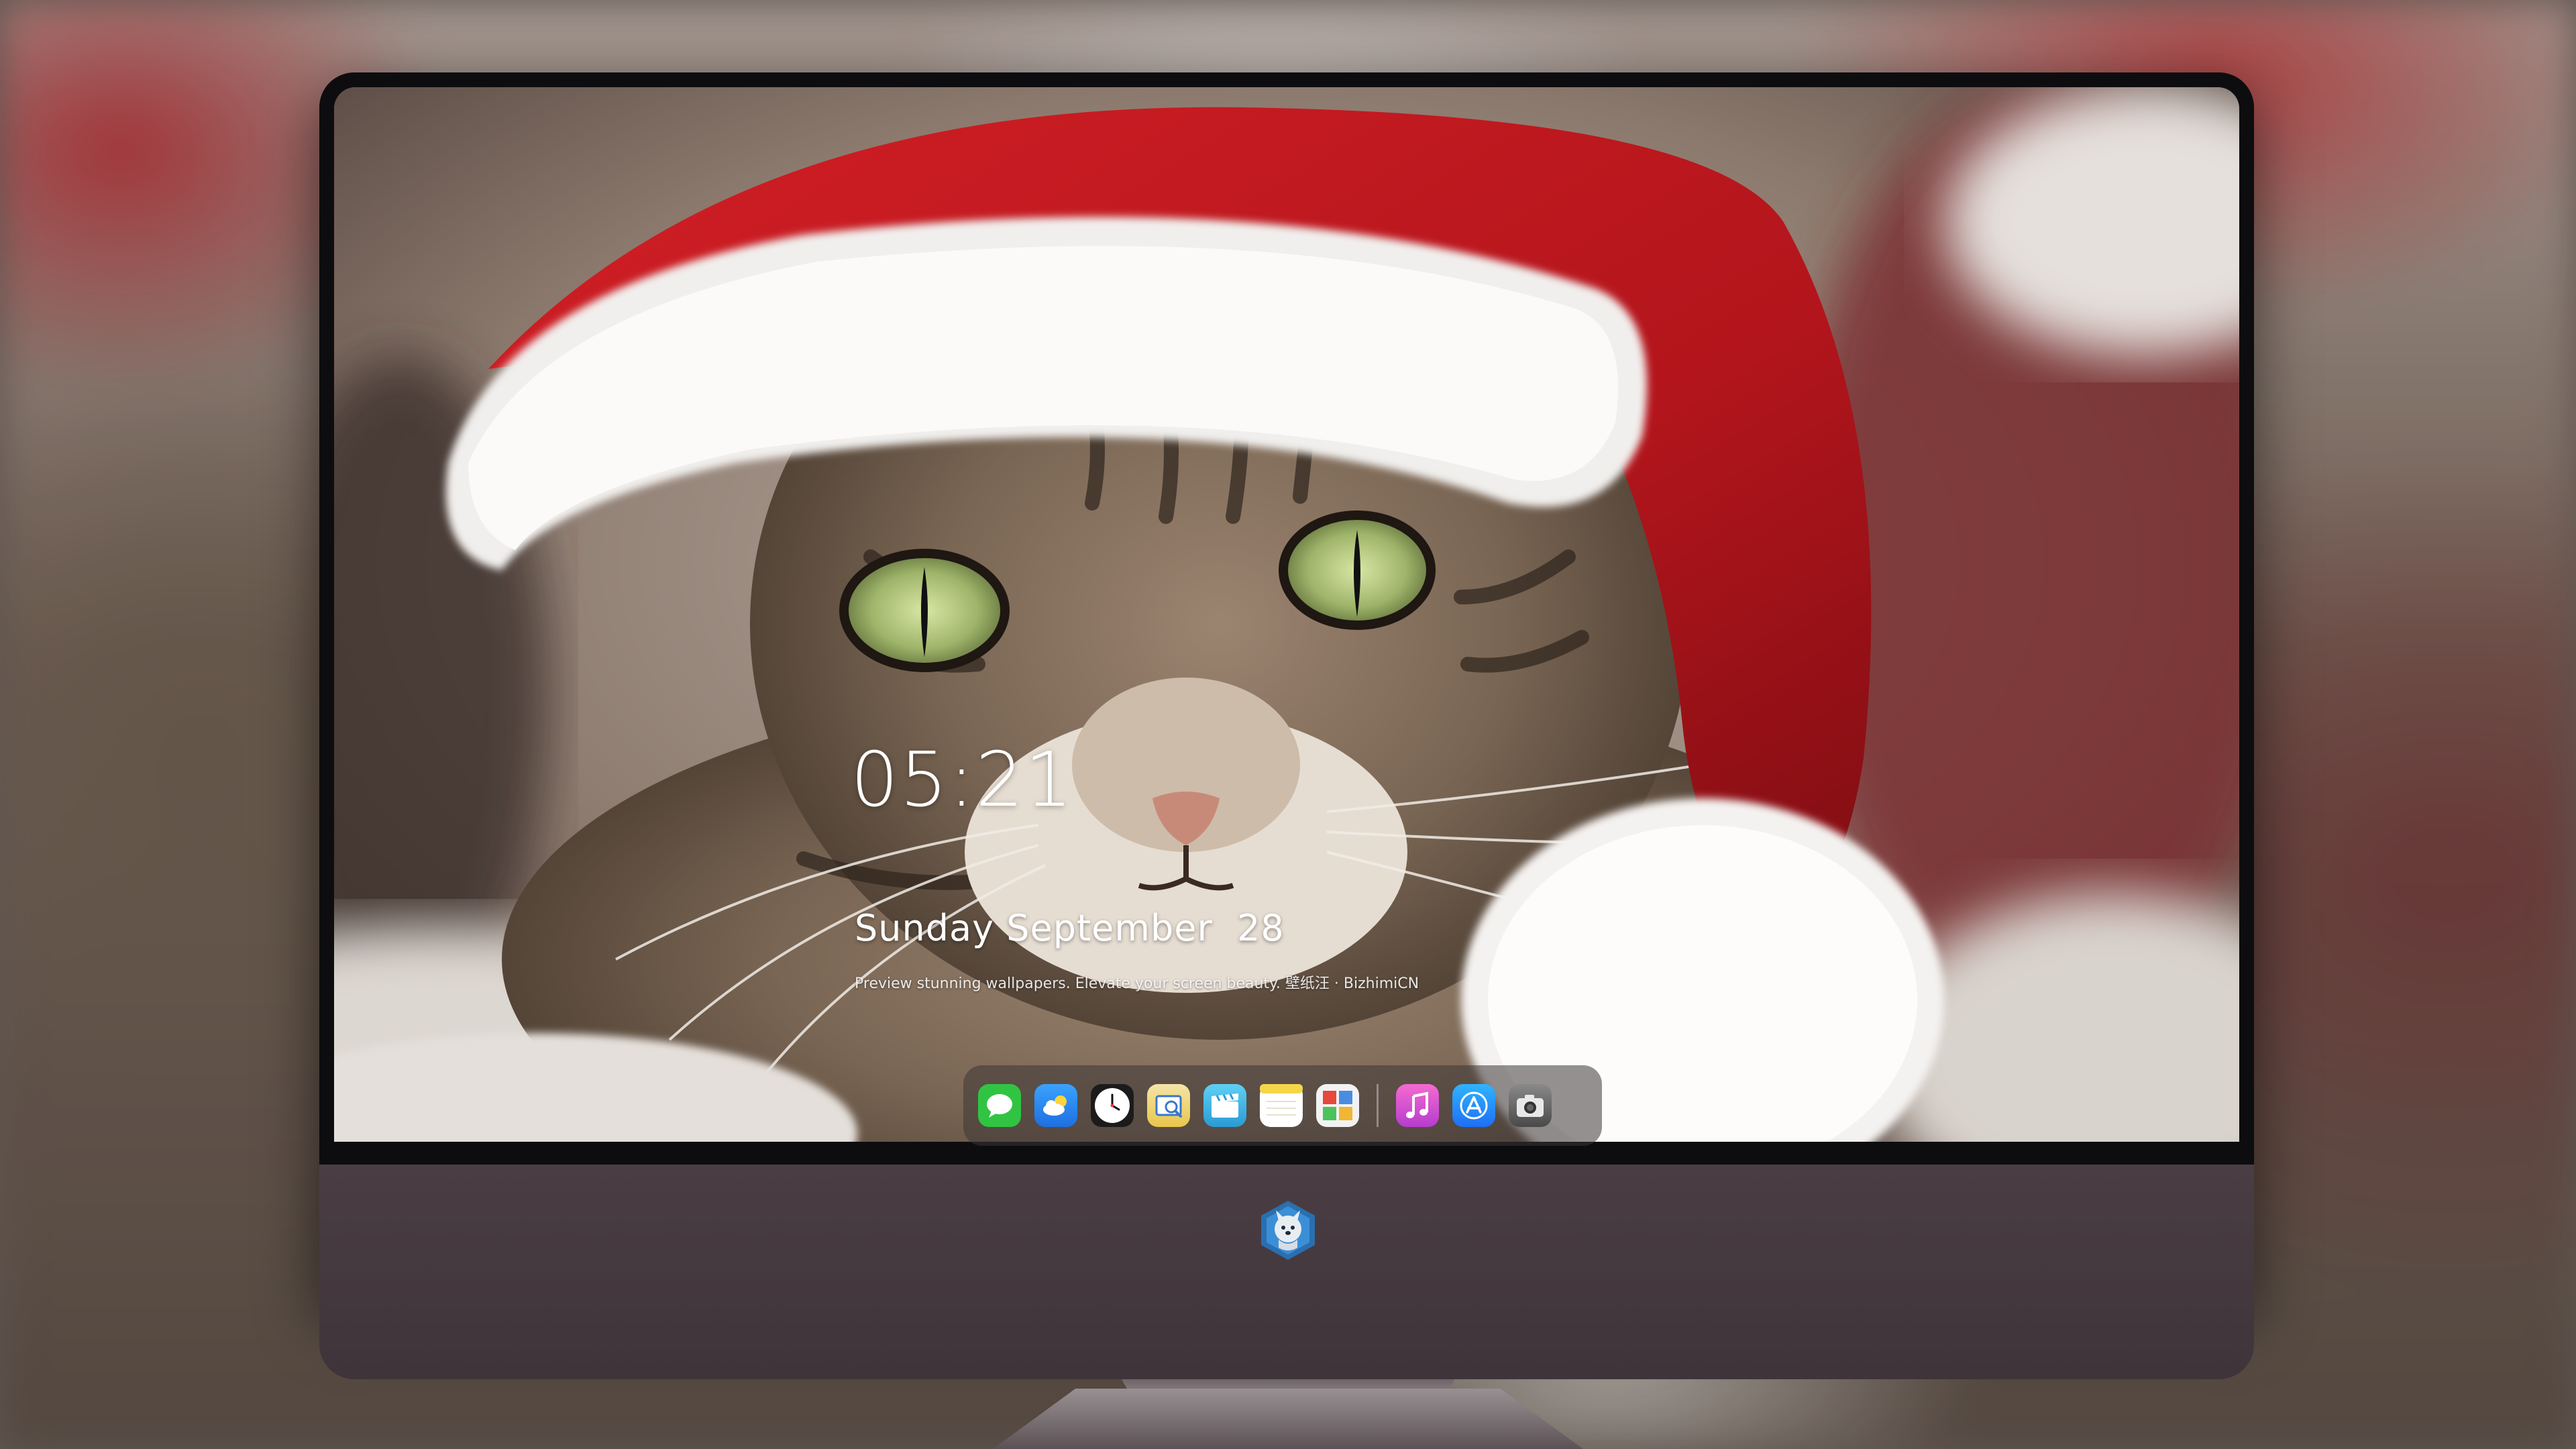 The width and height of the screenshot is (2576, 1449). What do you see at coordinates (1473, 1105) in the screenshot?
I see `app-store-icon` at bounding box center [1473, 1105].